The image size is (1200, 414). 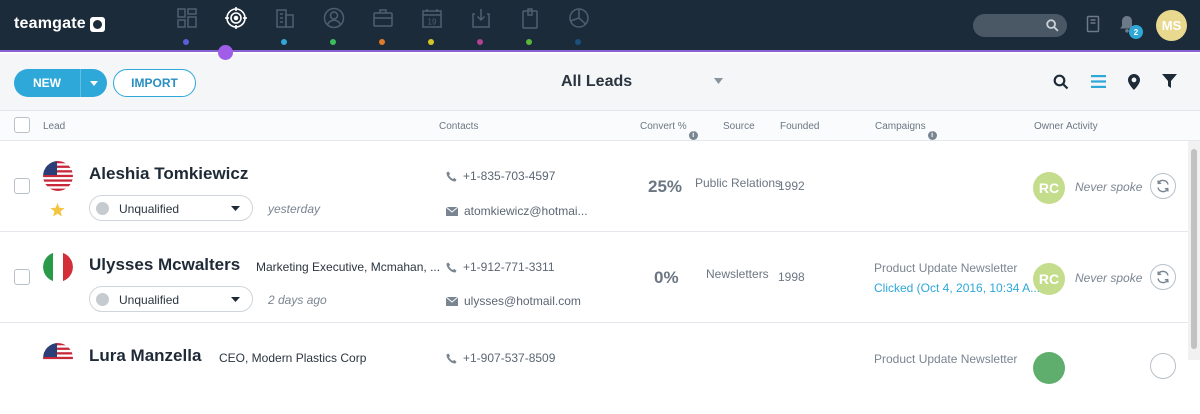 I want to click on logo-badge-icon, so click(x=97, y=24).